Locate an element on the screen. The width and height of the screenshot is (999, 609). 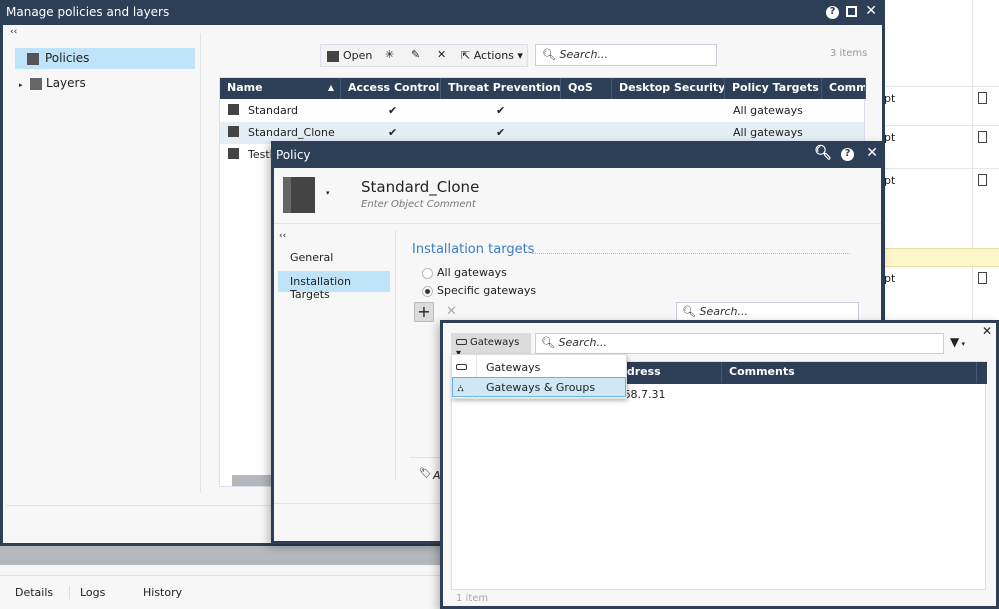
object-name: Standard_Clone is located at coordinates (420, 187).